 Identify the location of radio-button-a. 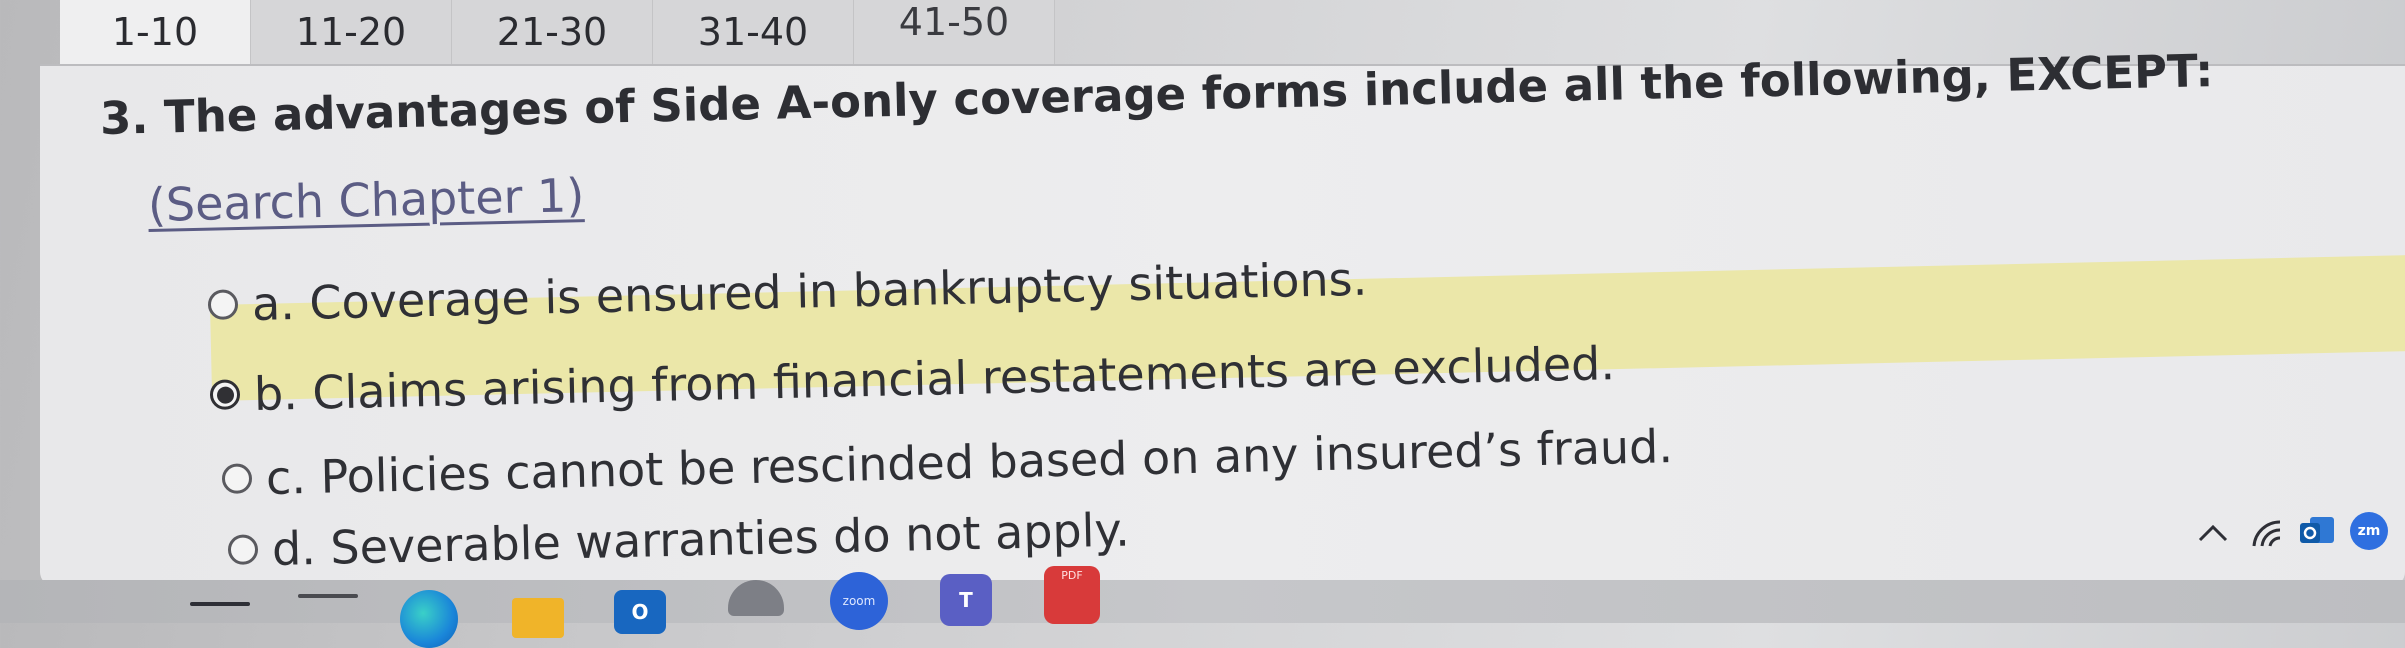
(223, 304).